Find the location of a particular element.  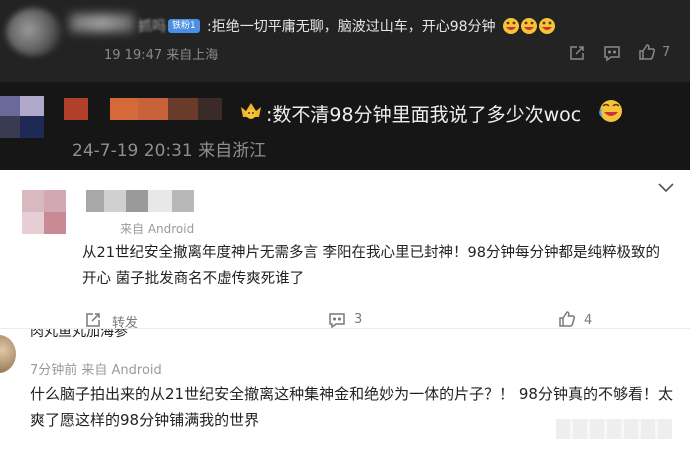

like-count: 7 is located at coordinates (666, 52).